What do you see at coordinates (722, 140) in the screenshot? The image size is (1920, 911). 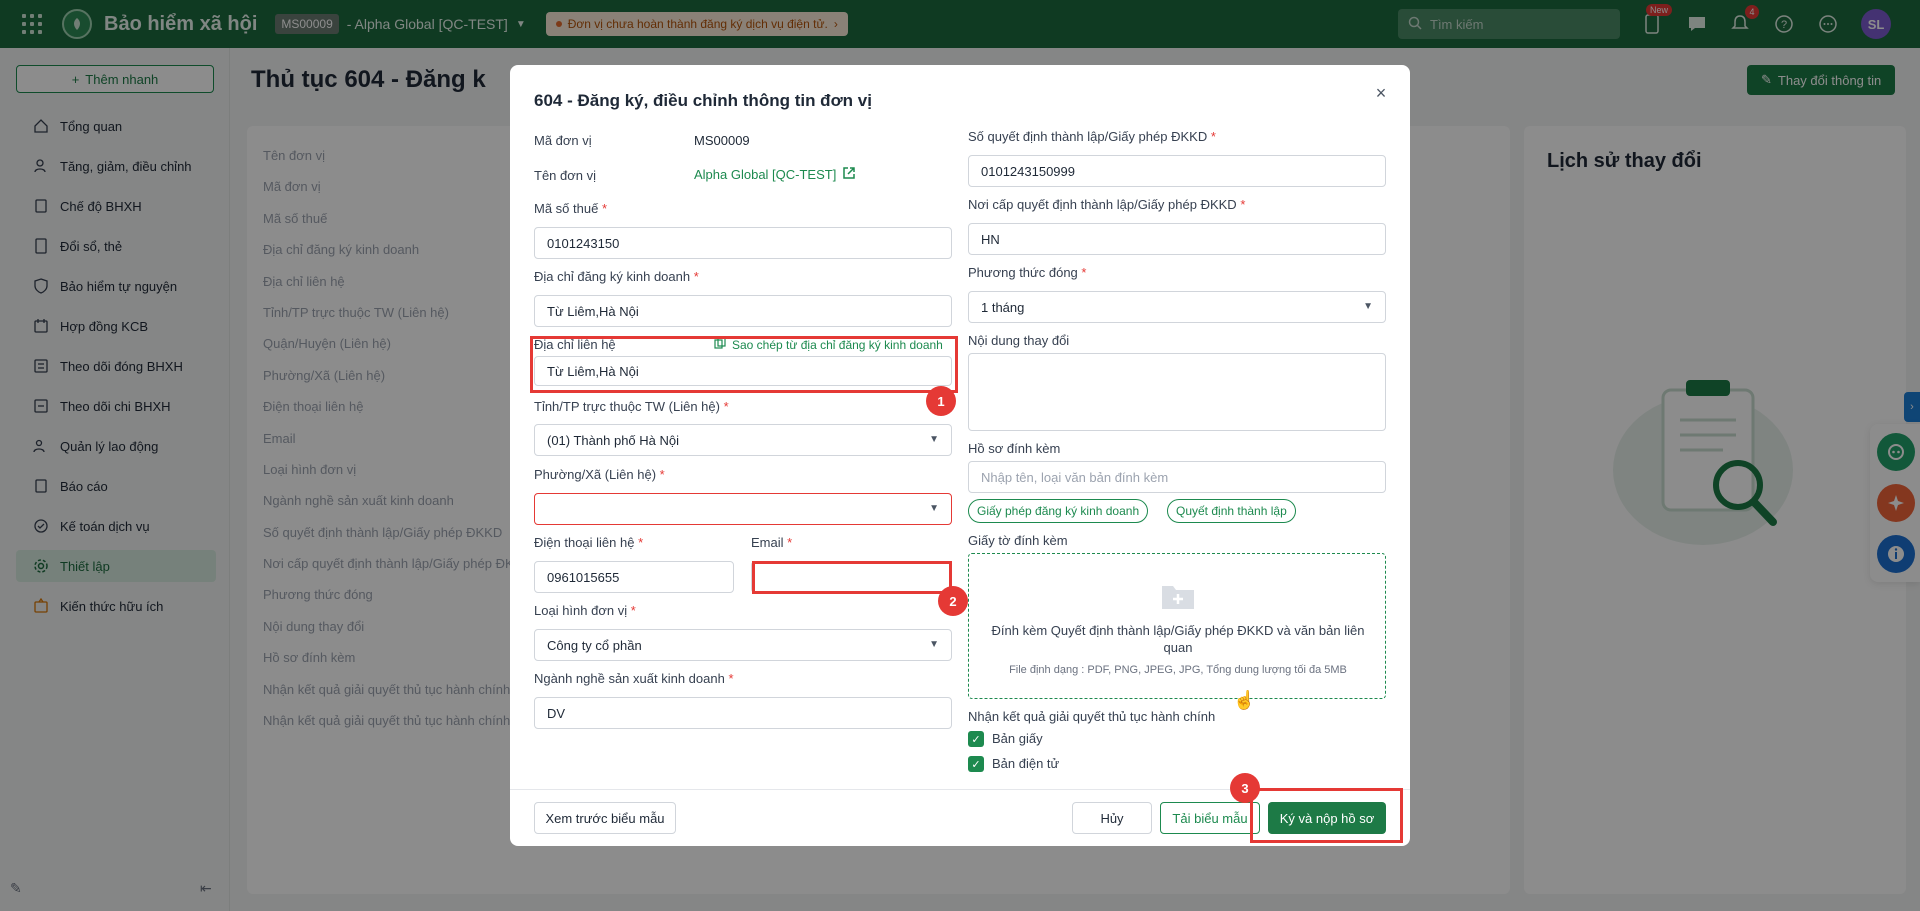 I see `unit-code-value: MS00009` at bounding box center [722, 140].